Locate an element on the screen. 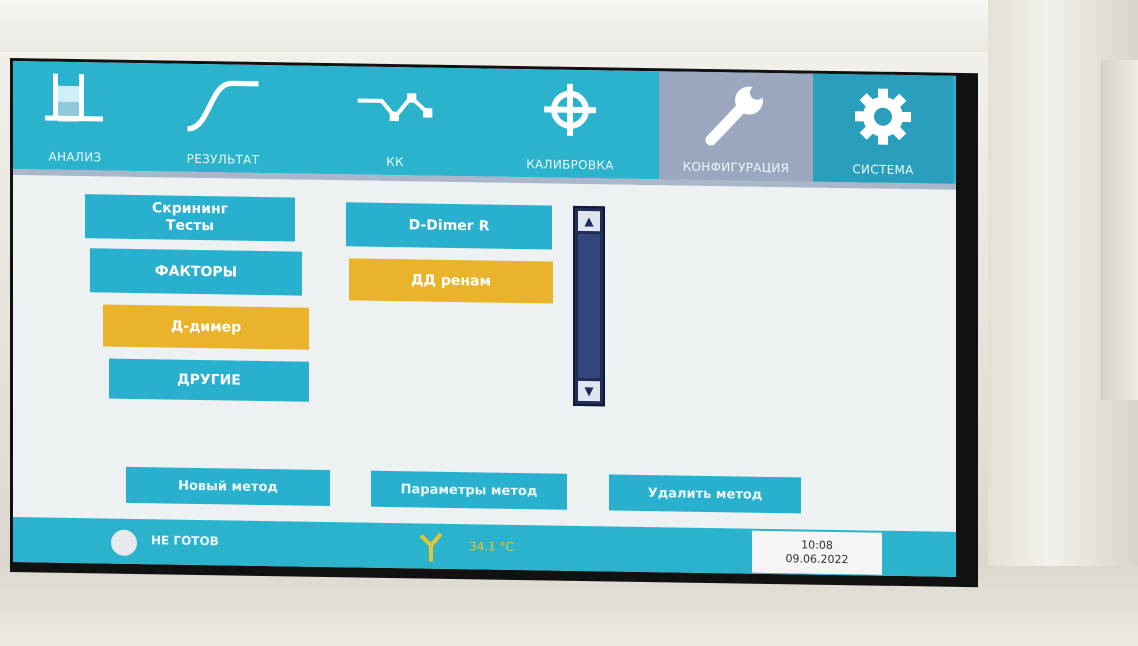  thermometer-icon is located at coordinates (431, 546).